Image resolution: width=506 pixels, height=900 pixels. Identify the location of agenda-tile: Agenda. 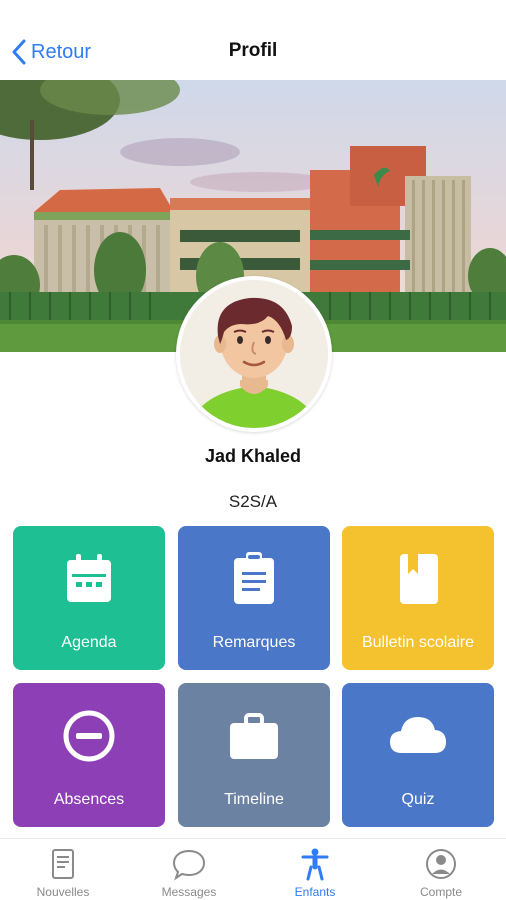
(89, 598).